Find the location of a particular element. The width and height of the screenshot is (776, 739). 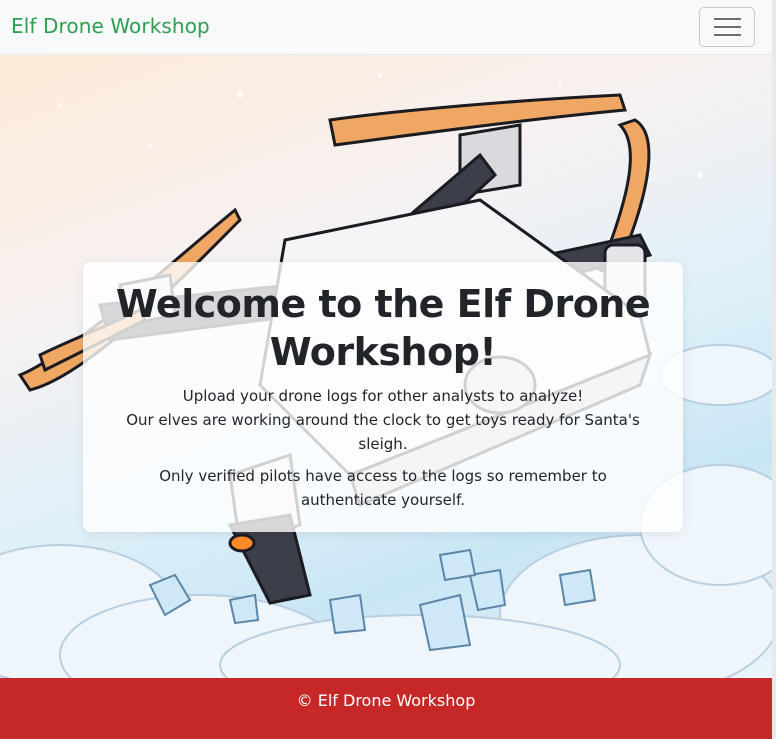

footer: © Elf Drone Workshop is located at coordinates (386, 708).